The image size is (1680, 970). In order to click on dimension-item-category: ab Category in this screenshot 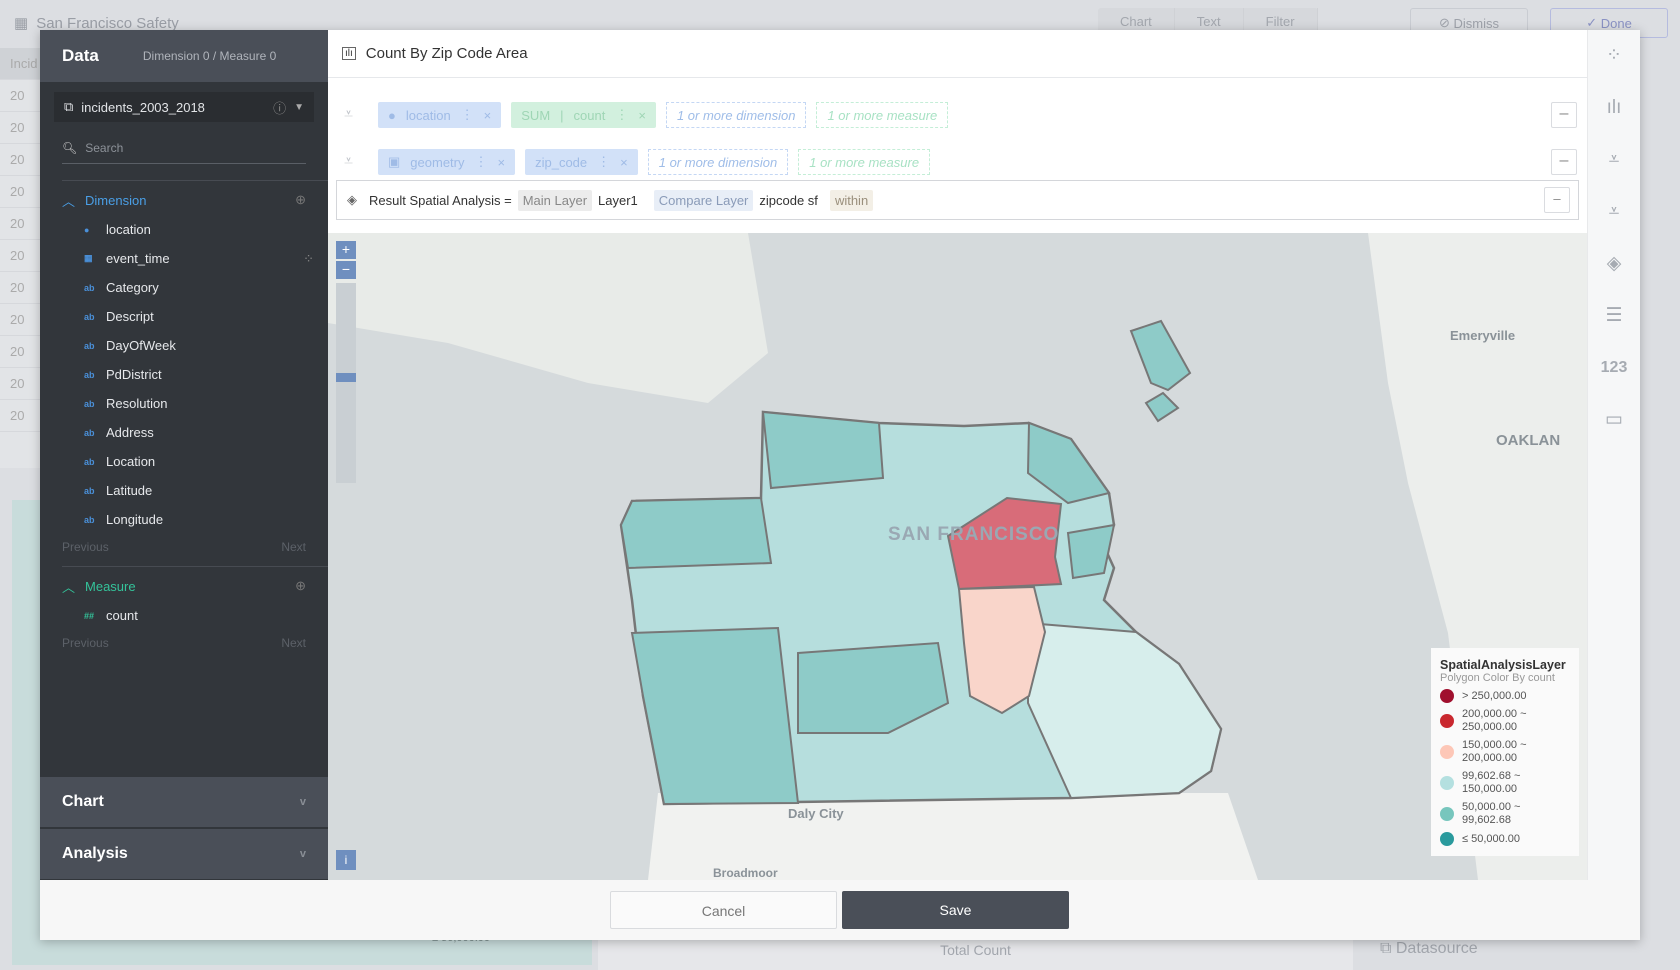, I will do `click(184, 287)`.